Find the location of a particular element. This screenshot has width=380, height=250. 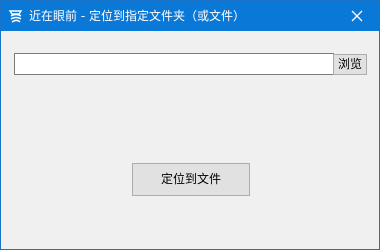

browse-button: 浏览 is located at coordinates (350, 64).